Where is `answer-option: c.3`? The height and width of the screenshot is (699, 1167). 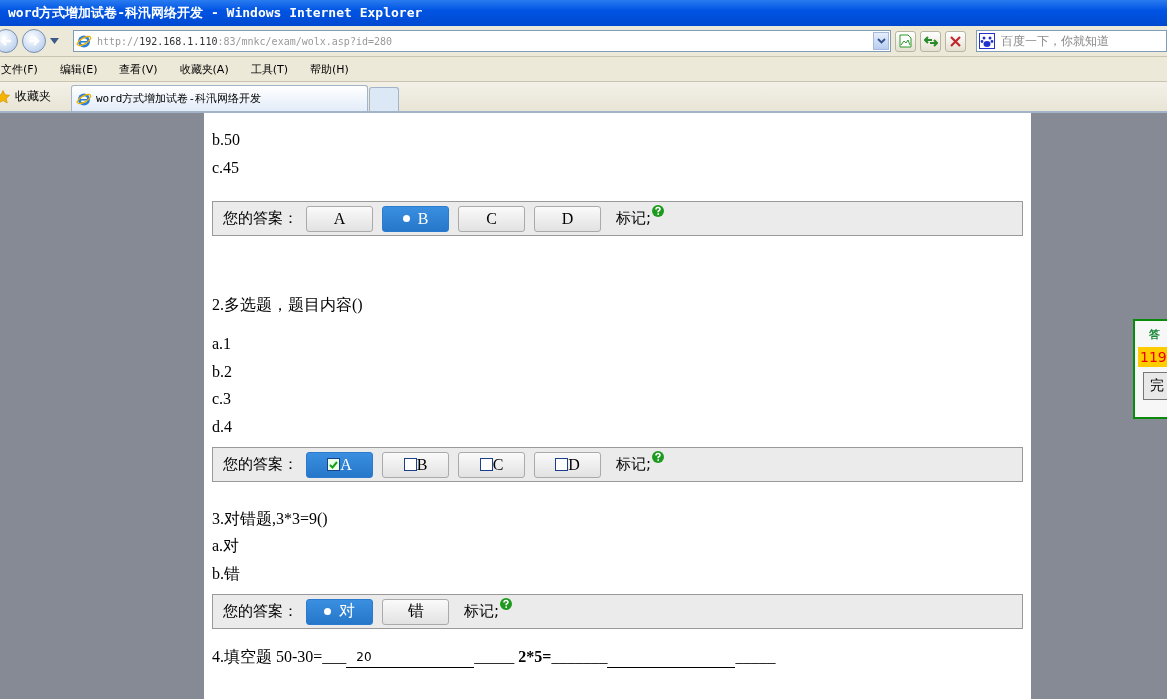 answer-option: c.3 is located at coordinates (617, 402).